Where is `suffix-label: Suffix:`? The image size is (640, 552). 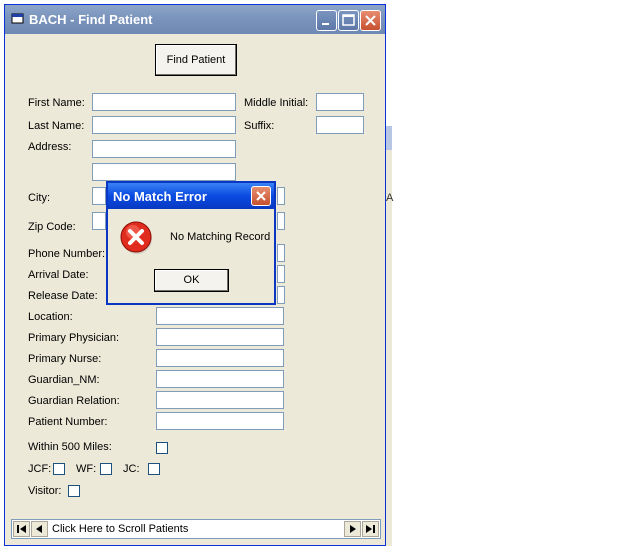
suffix-label: Suffix: is located at coordinates (259, 126).